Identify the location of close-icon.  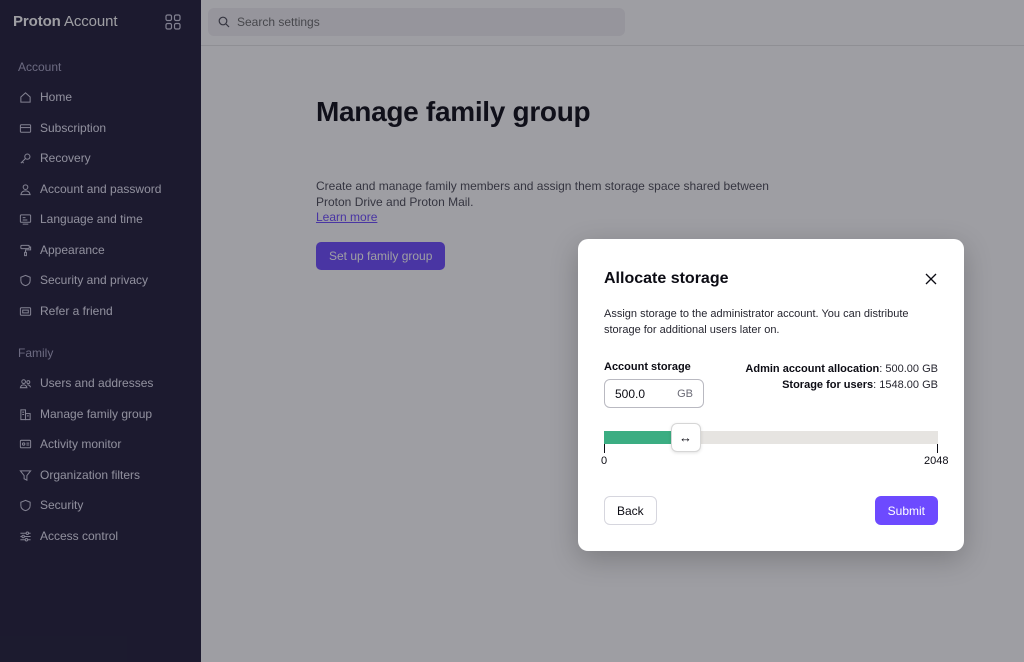
(931, 279).